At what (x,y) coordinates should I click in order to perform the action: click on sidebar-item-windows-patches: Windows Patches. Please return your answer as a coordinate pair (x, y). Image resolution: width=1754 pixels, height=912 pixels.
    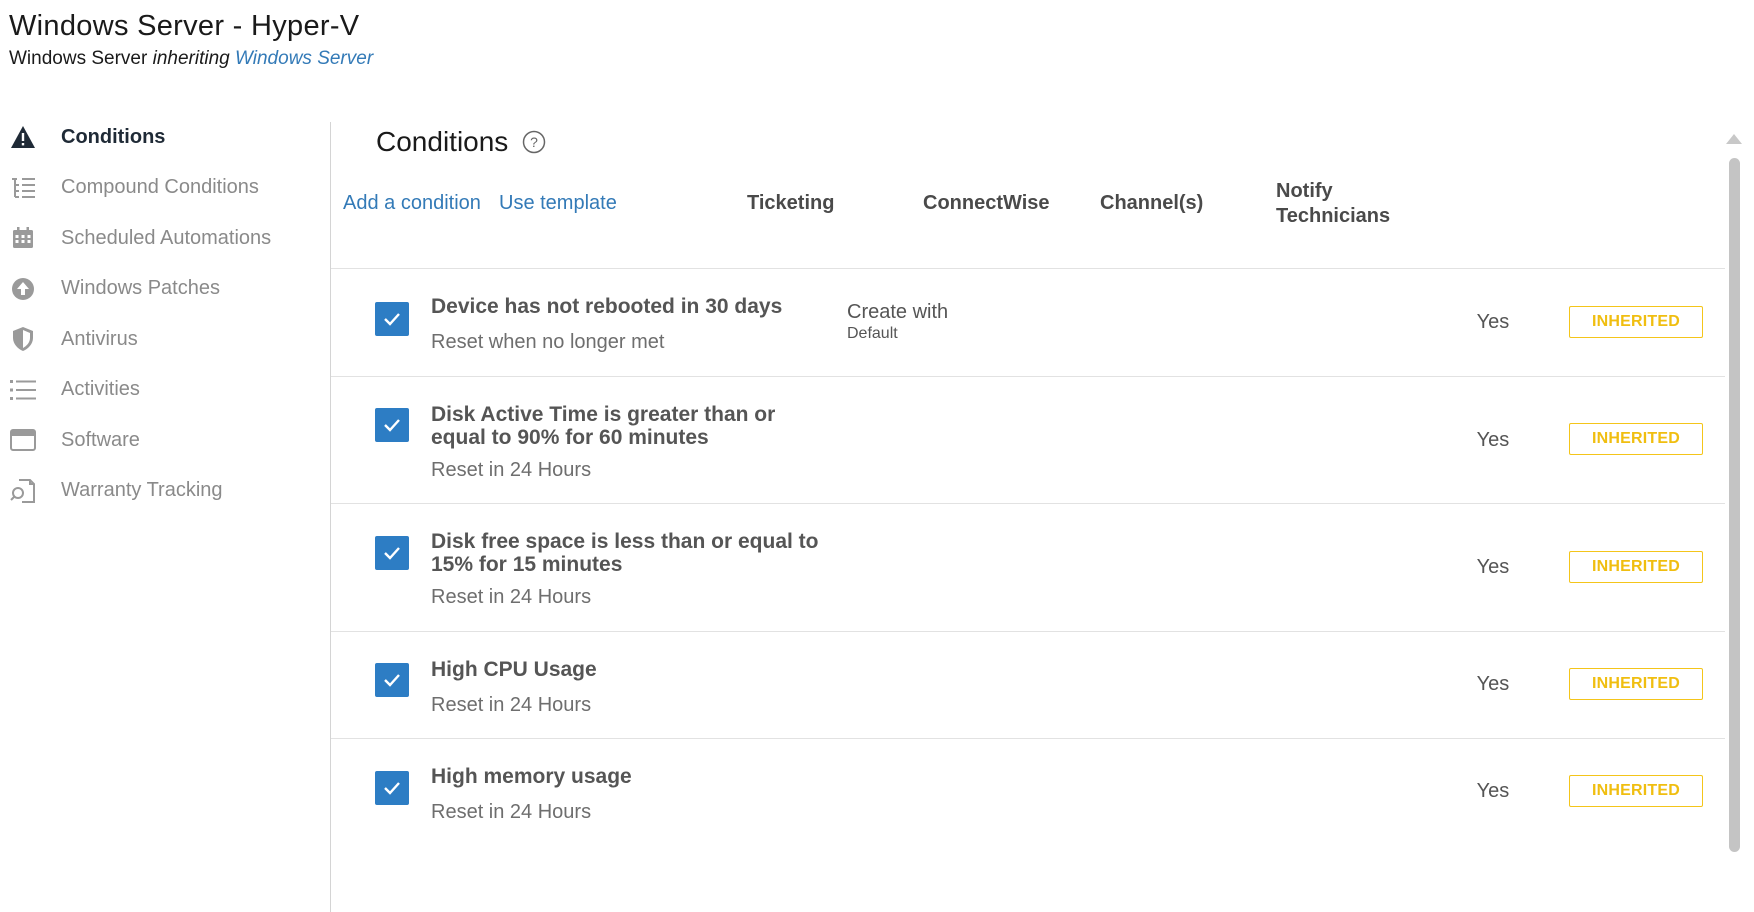
    Looking at the image, I should click on (165, 289).